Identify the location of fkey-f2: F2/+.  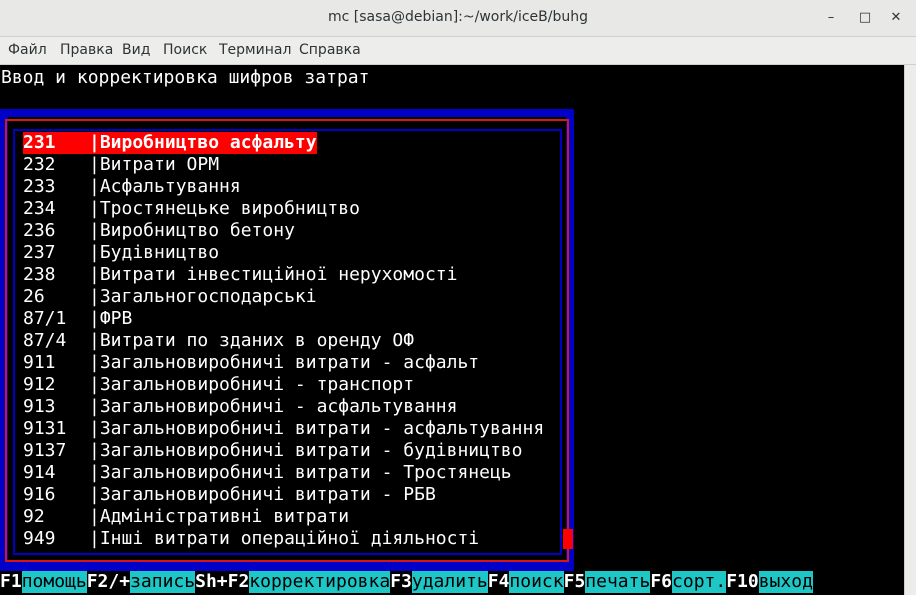
(108, 582).